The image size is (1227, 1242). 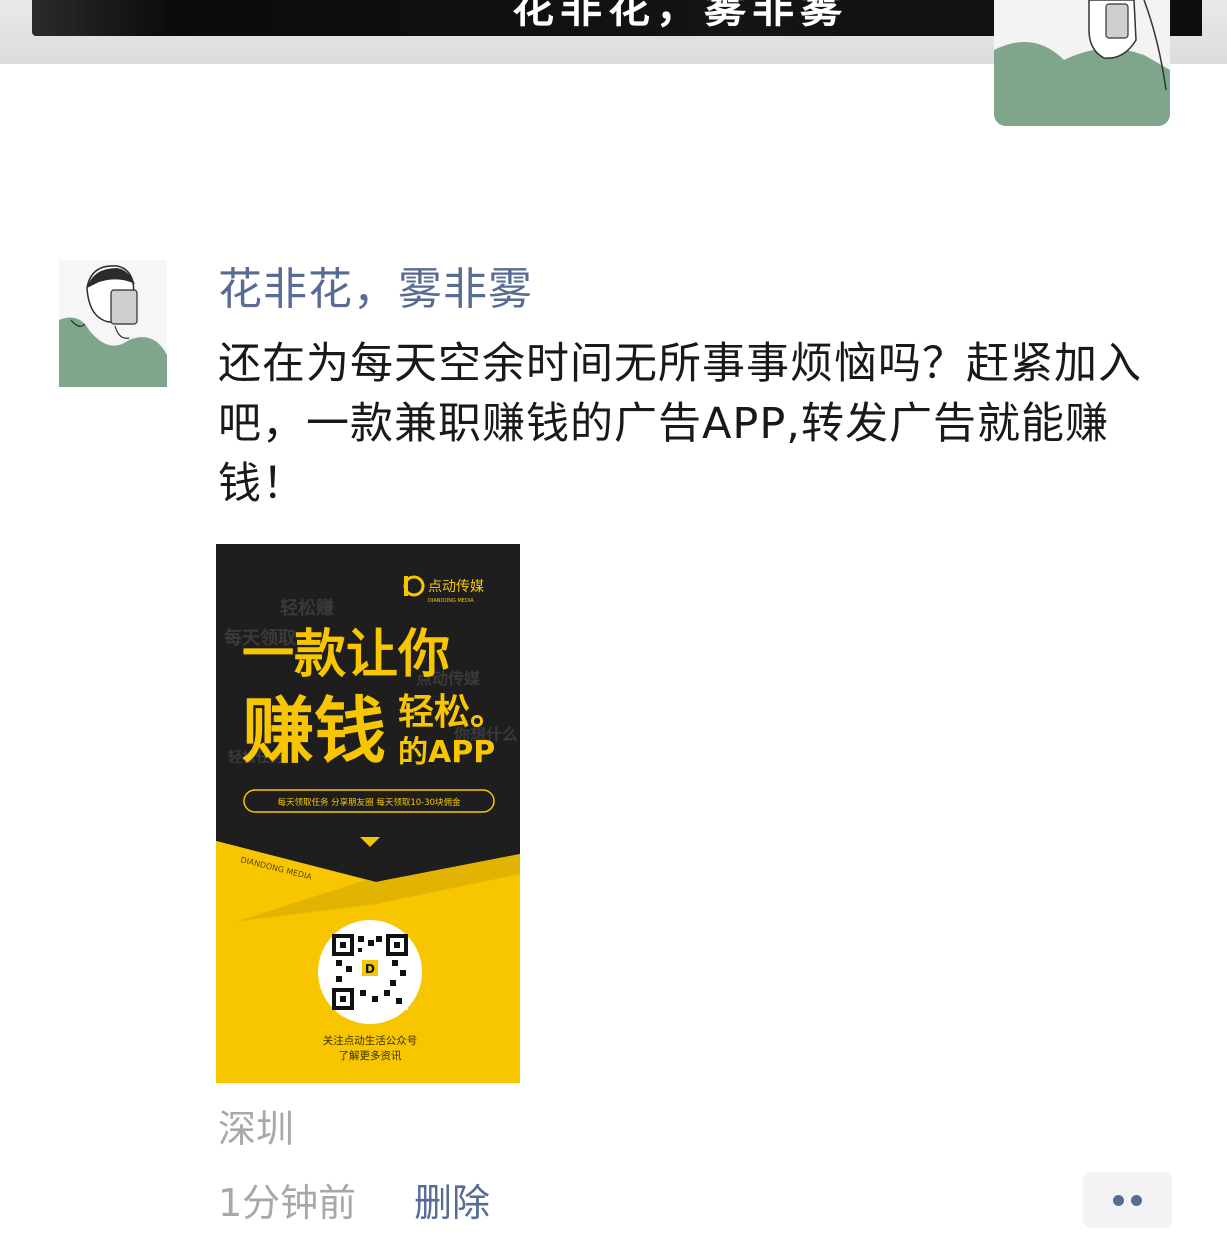 What do you see at coordinates (375, 290) in the screenshot?
I see `post-author-name: 花非花，雾非雾` at bounding box center [375, 290].